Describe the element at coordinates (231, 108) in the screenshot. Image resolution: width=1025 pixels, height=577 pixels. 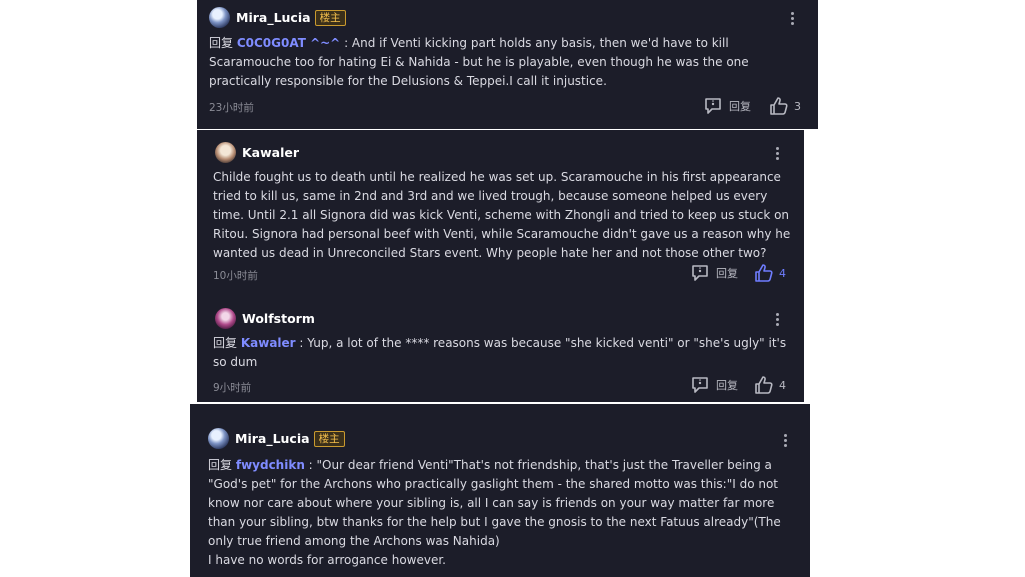
I see `timestamp: 23小时前` at that location.